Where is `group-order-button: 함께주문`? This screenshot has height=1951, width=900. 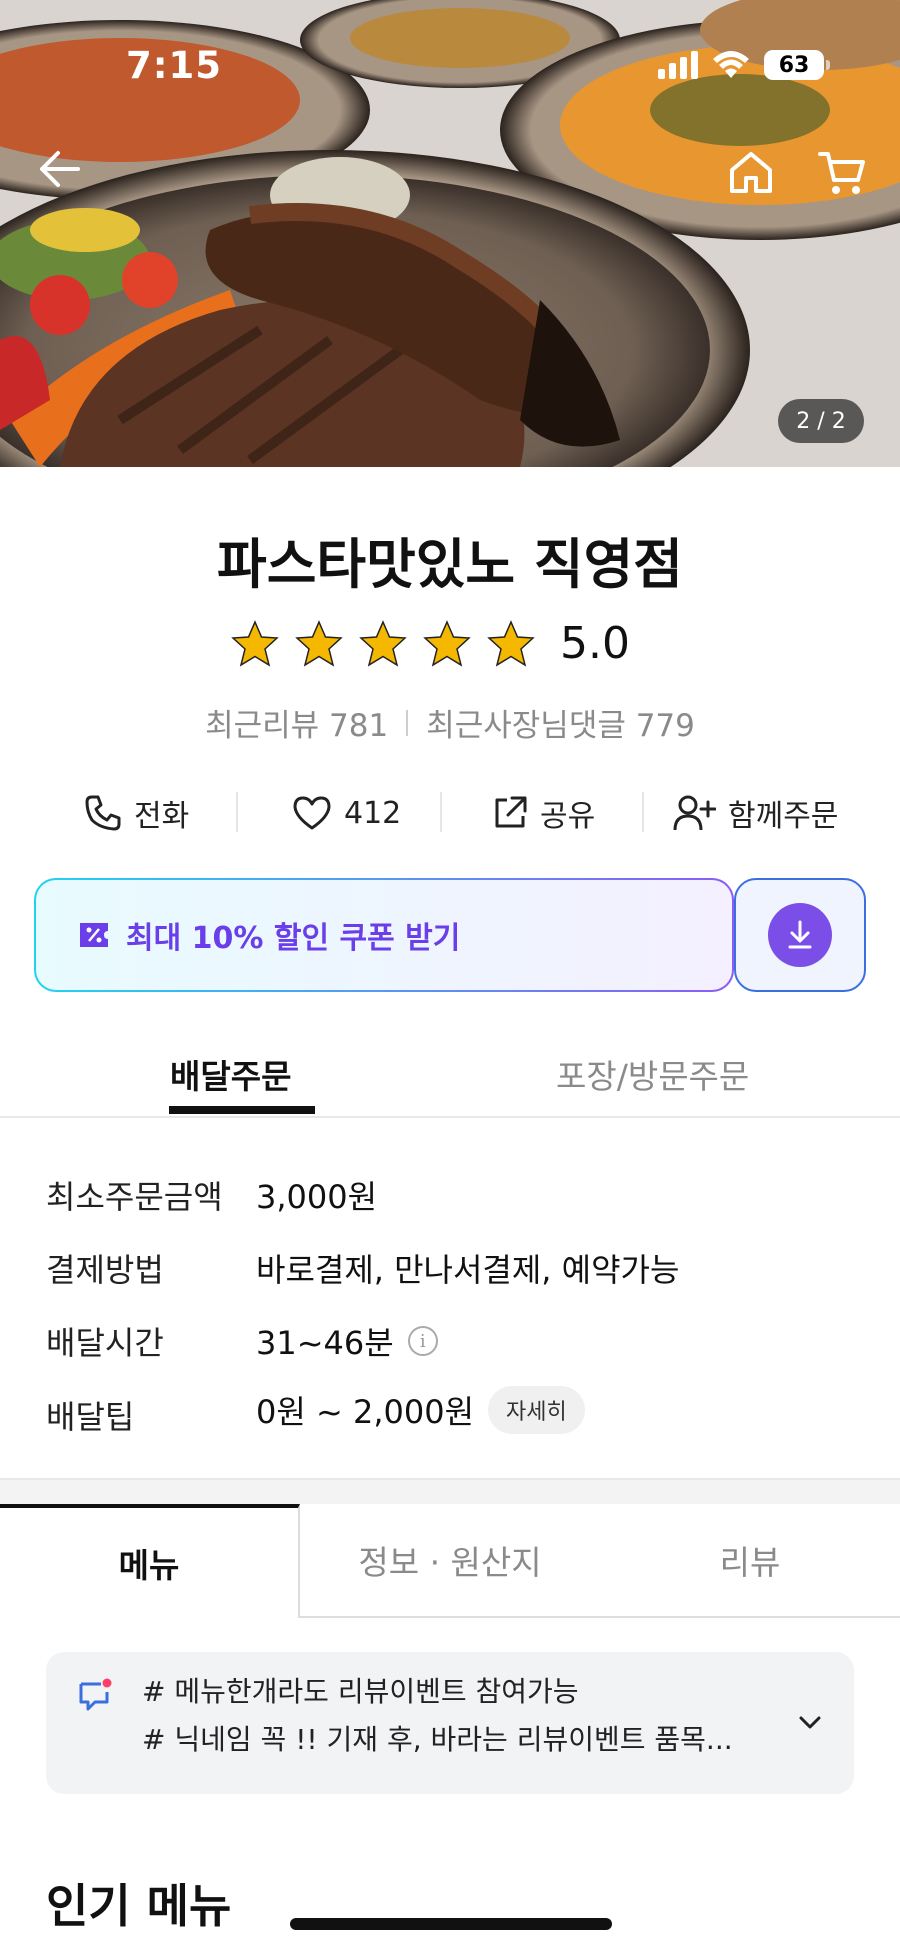 group-order-button: 함께주문 is located at coordinates (755, 813).